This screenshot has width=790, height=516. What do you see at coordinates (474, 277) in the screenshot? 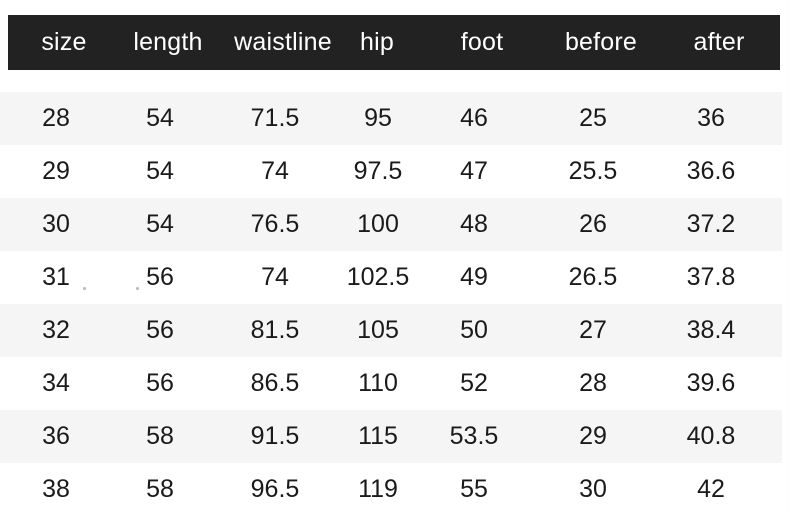
I see `cell-foot: 49` at bounding box center [474, 277].